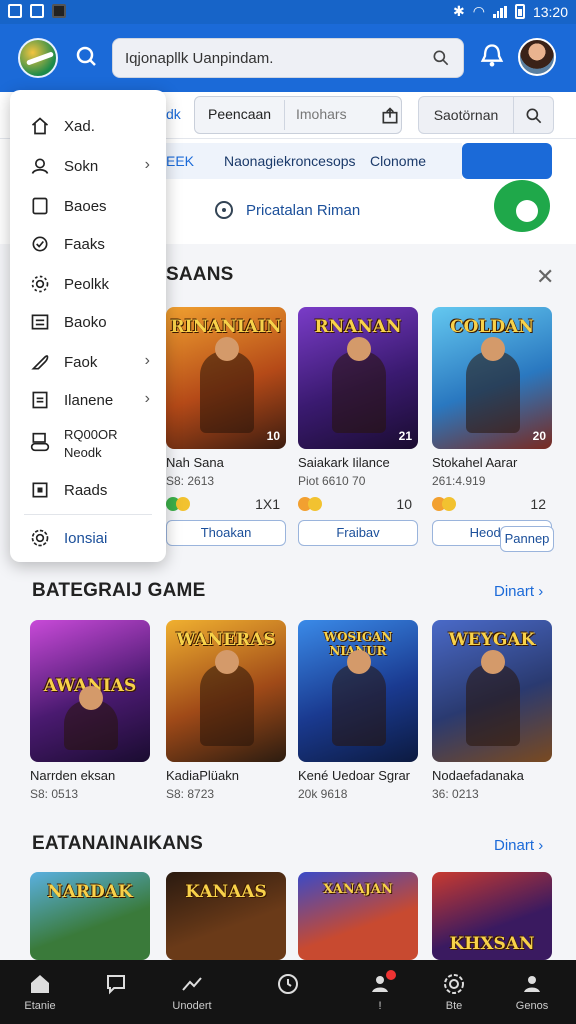 The width and height of the screenshot is (576, 1024). I want to click on status-left-icons, so click(37, 11).